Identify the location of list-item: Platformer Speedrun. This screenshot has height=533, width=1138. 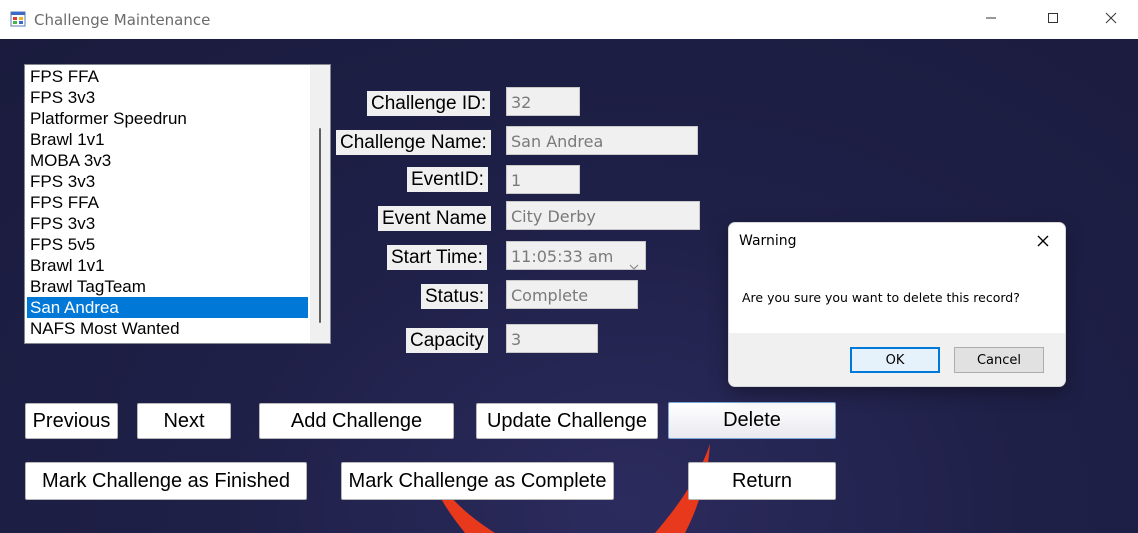
(167, 118).